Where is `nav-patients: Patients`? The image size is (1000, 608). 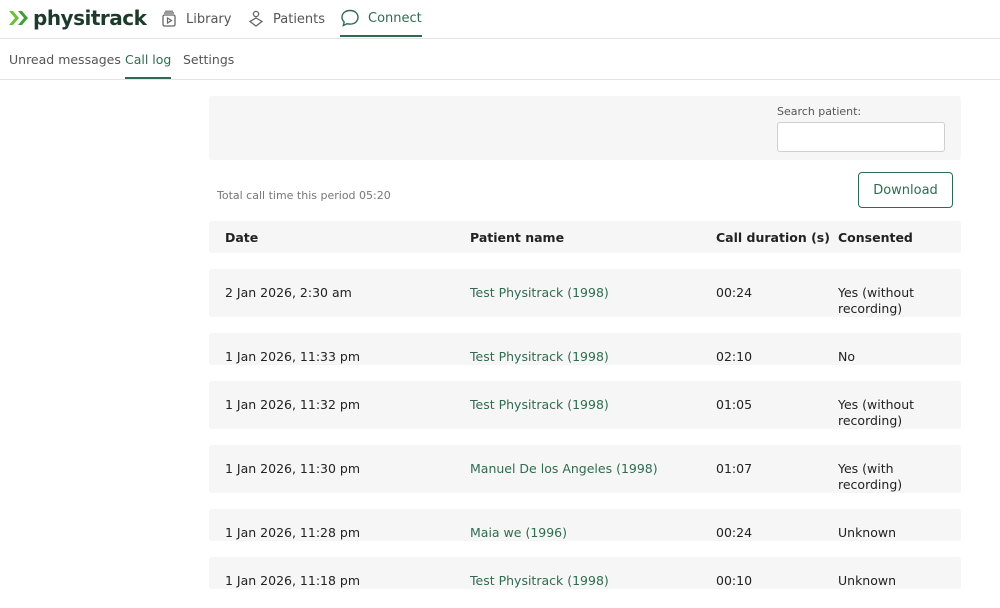 nav-patients: Patients is located at coordinates (286, 19).